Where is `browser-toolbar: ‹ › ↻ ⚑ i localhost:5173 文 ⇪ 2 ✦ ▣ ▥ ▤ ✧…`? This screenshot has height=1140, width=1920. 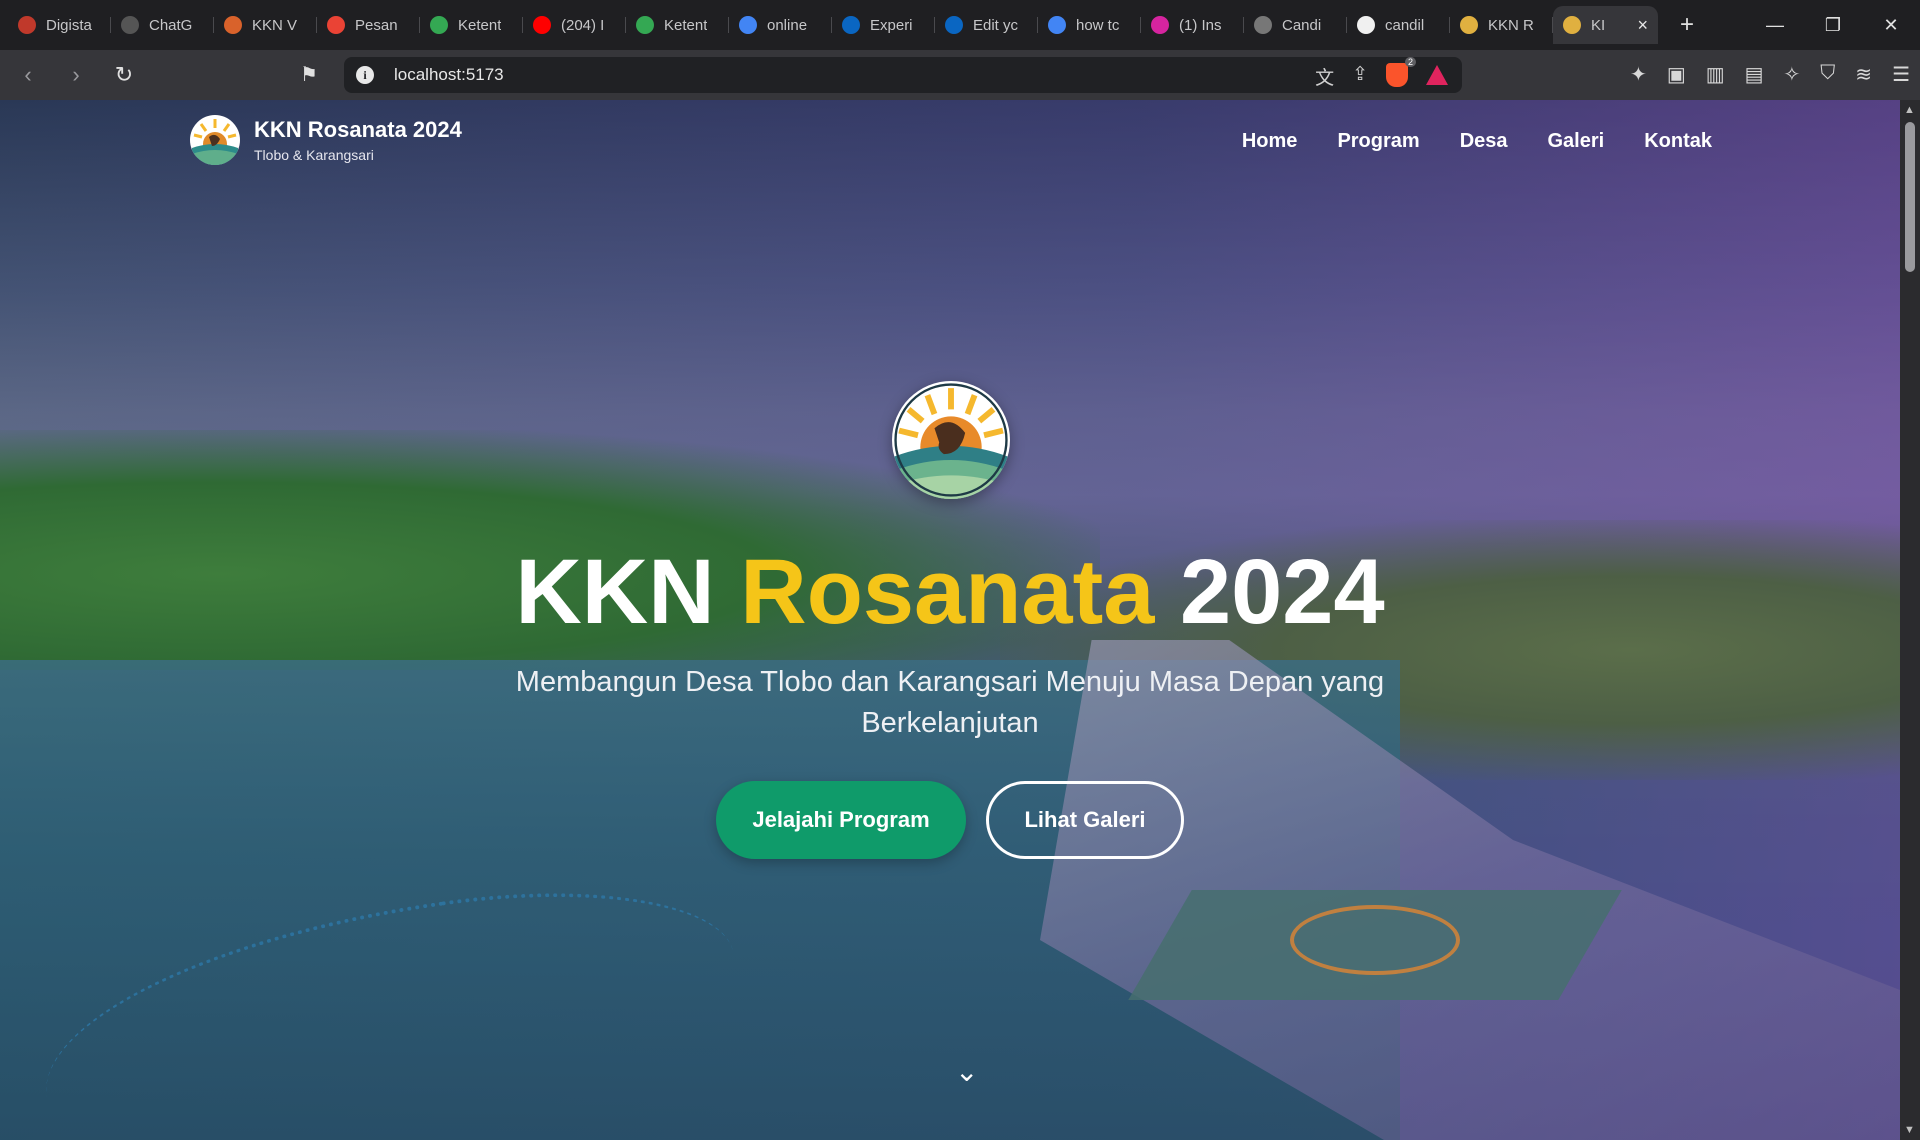
browser-toolbar: ‹ › ↻ ⚑ i localhost:5173 文 ⇪ 2 ✦ ▣ ▥ ▤ ✧… is located at coordinates (960, 75).